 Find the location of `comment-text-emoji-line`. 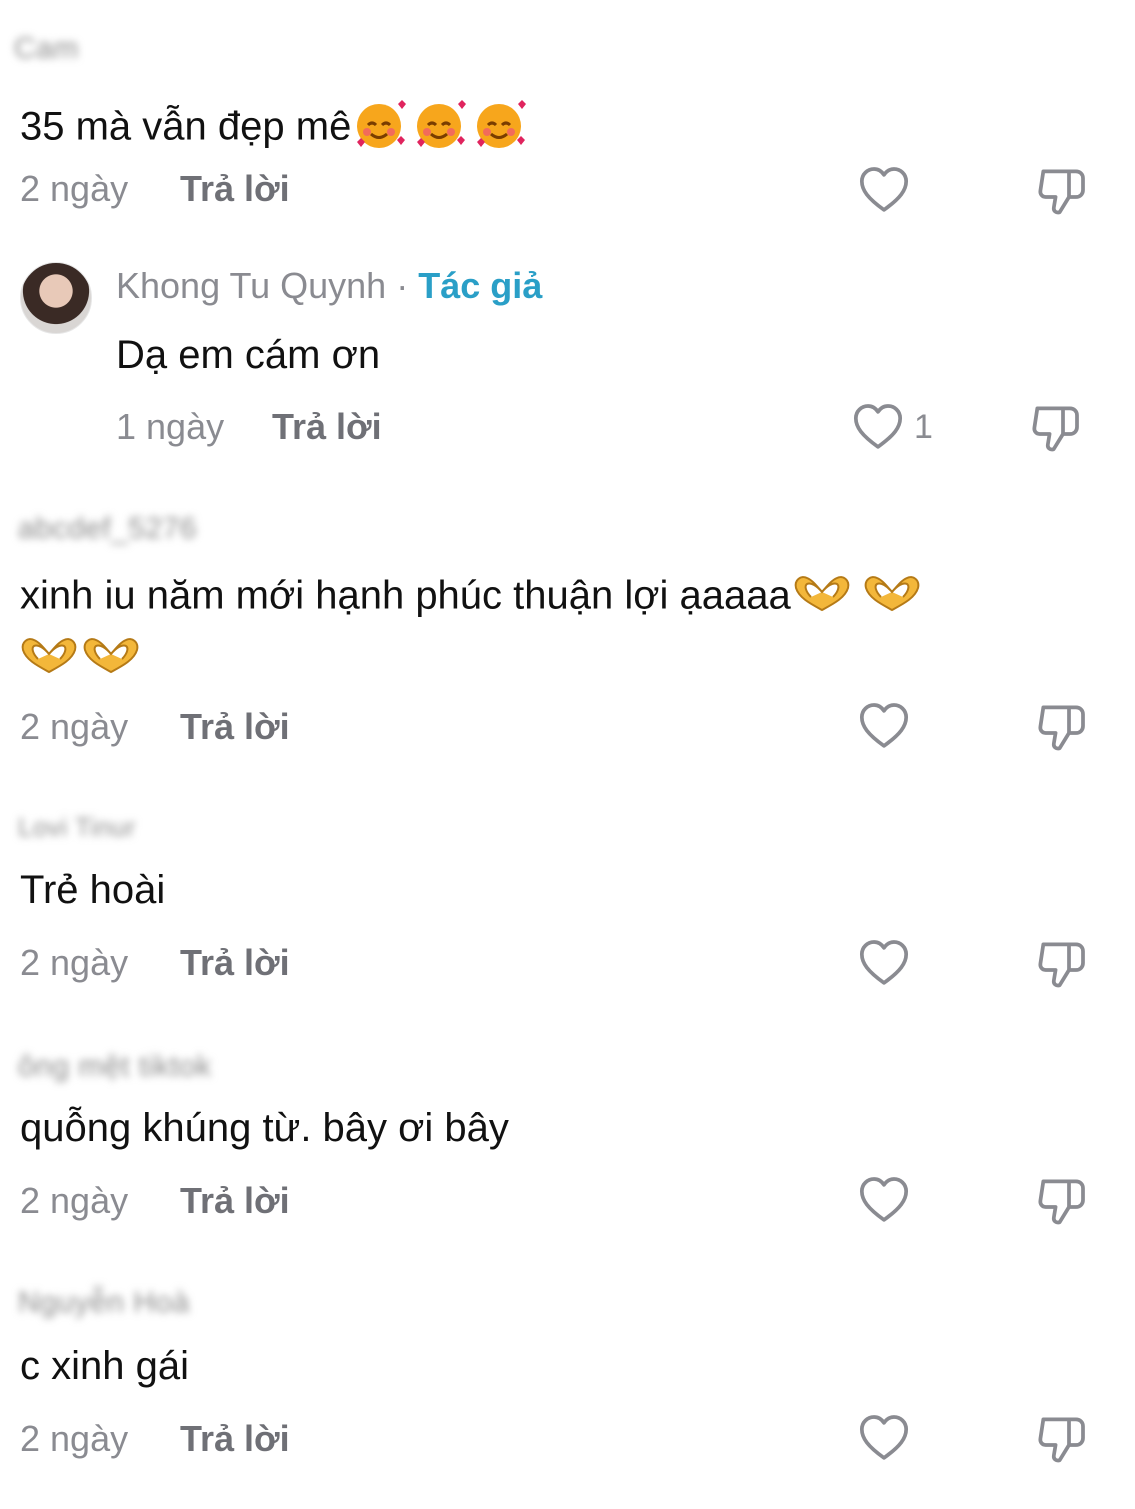

comment-text-emoji-line is located at coordinates (80, 657).